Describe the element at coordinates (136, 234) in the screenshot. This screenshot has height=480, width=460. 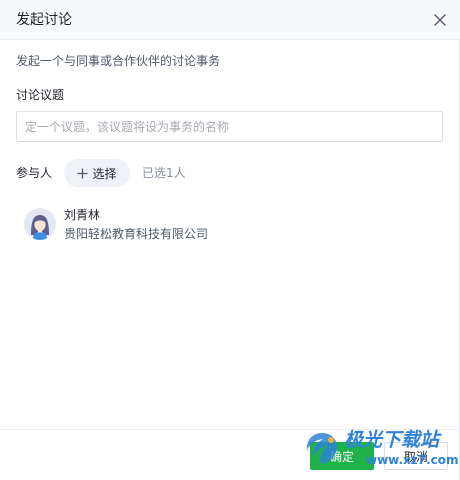
I see `participant-org: 贵阳轻松教育科技有限公司` at that location.